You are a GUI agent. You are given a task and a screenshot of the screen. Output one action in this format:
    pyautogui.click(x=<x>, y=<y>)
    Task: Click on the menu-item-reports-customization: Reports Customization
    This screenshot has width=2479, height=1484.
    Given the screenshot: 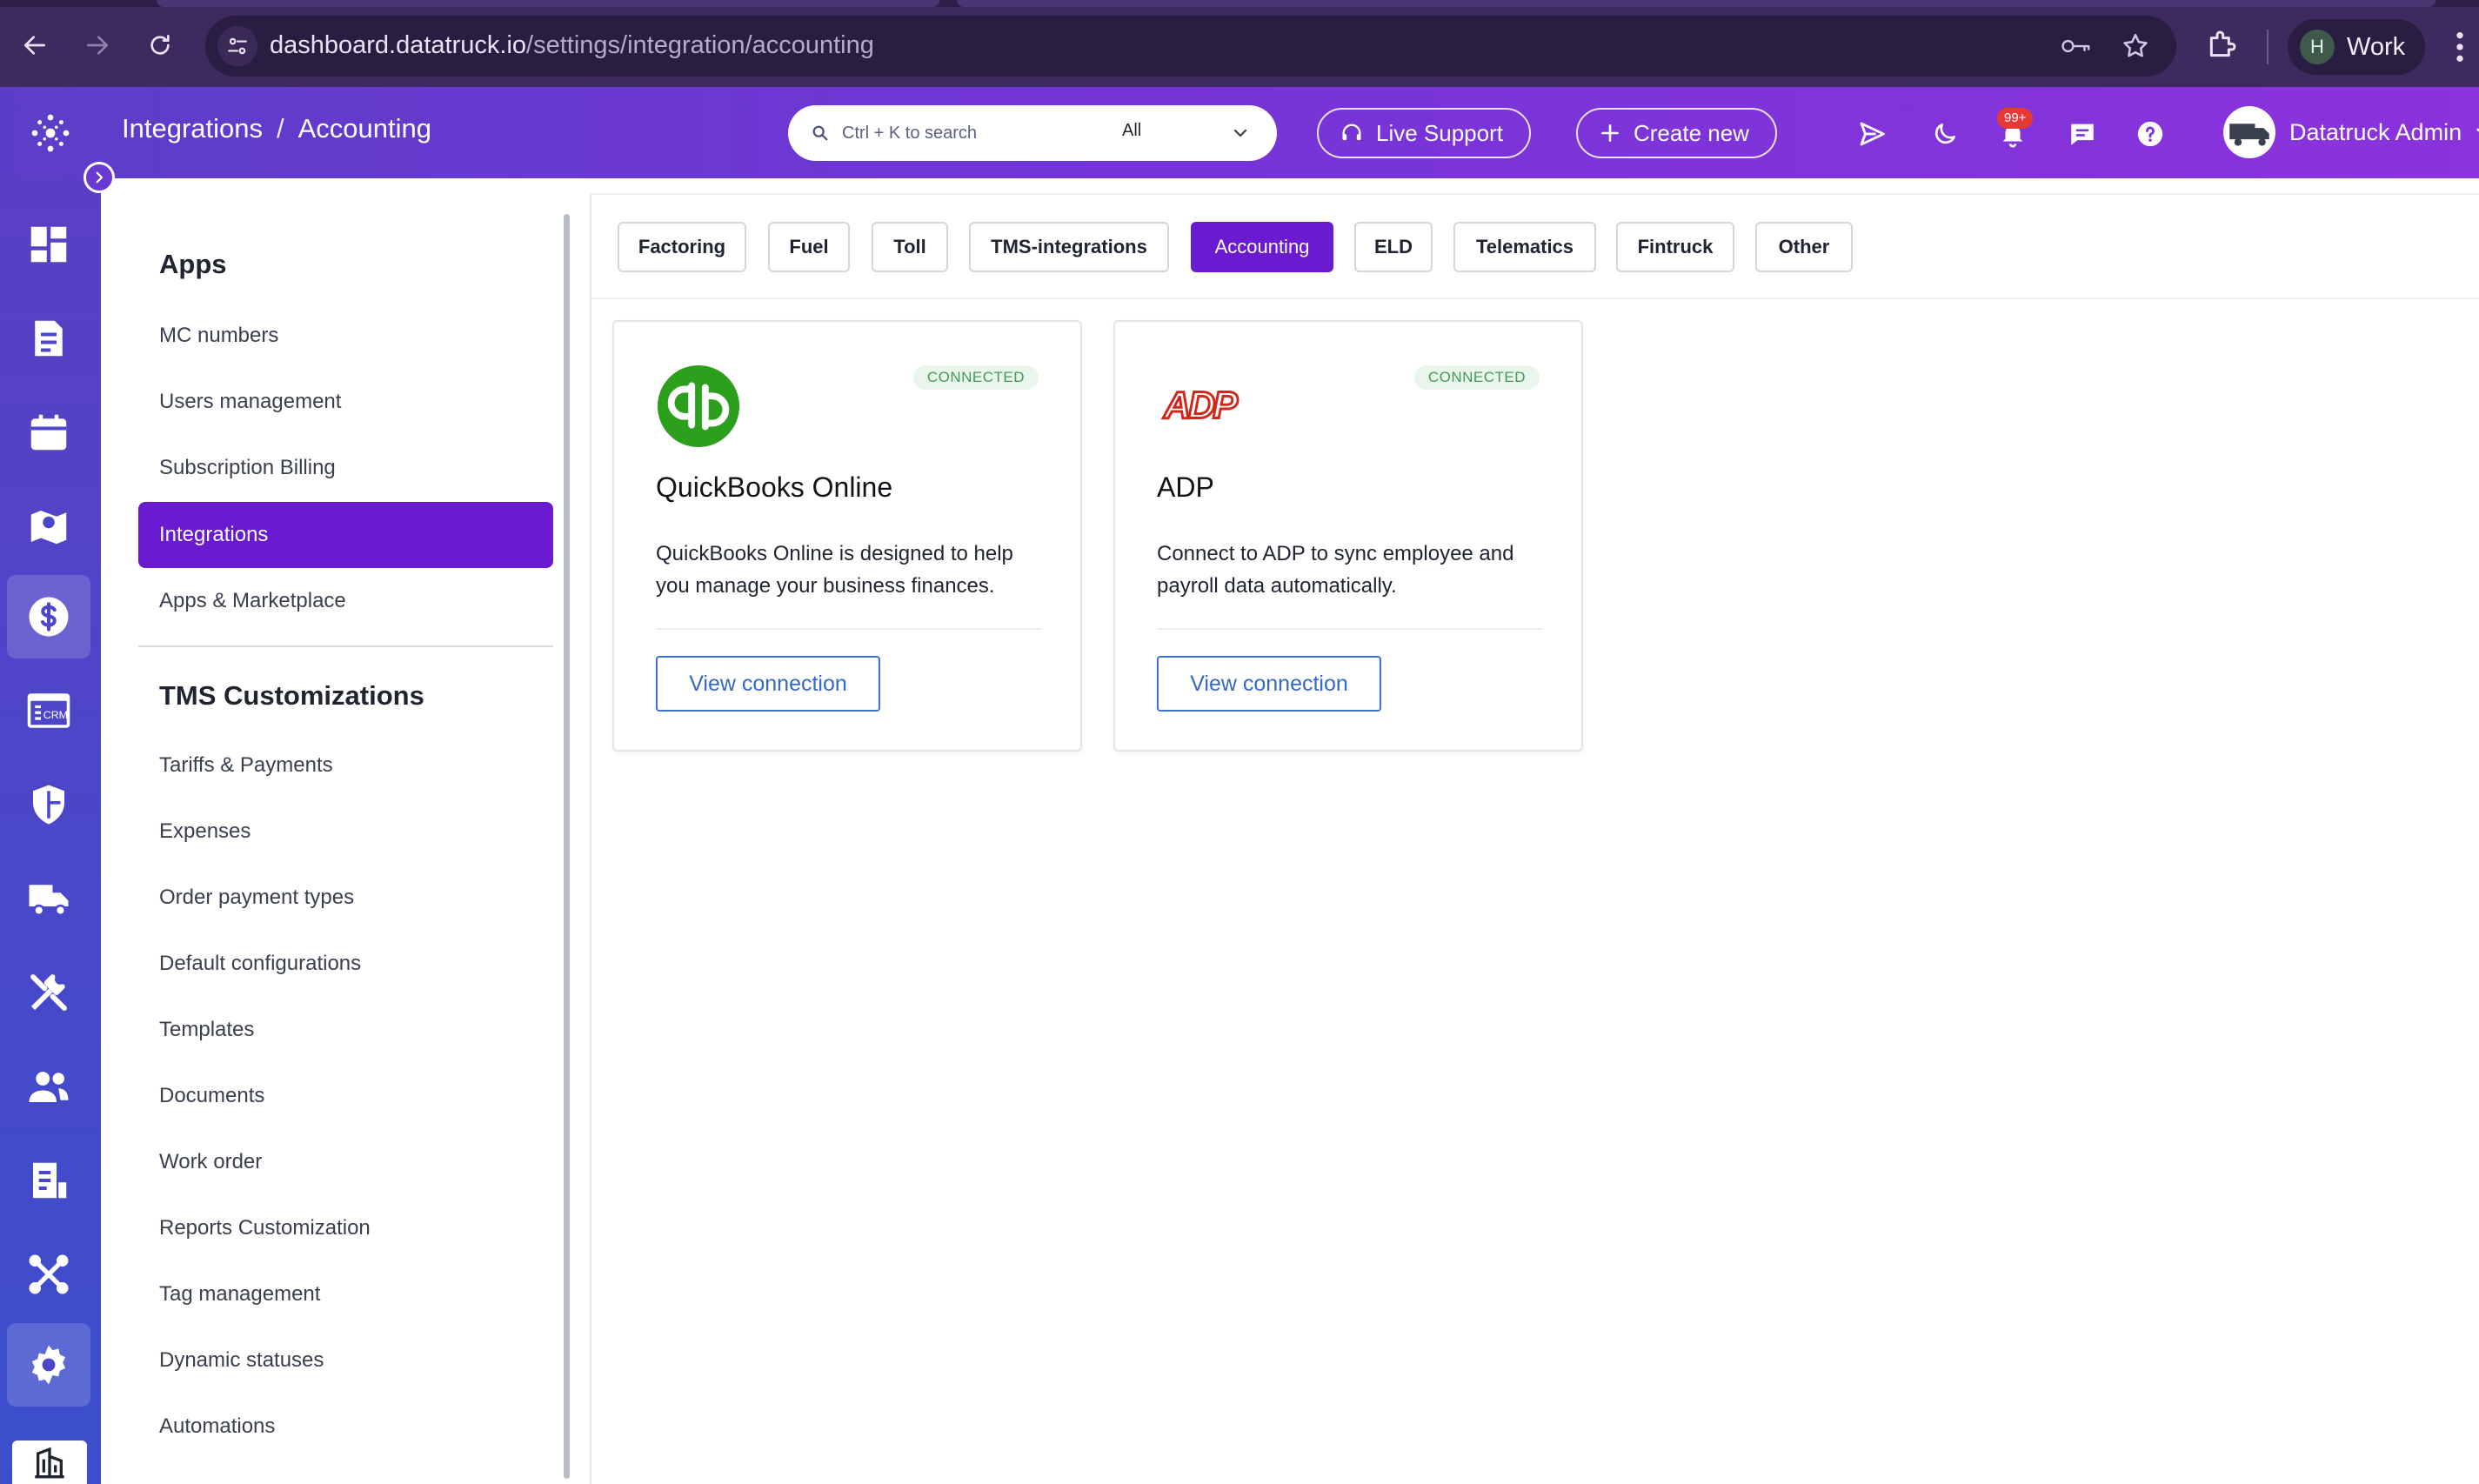 What is the action you would take?
    pyautogui.click(x=346, y=1228)
    